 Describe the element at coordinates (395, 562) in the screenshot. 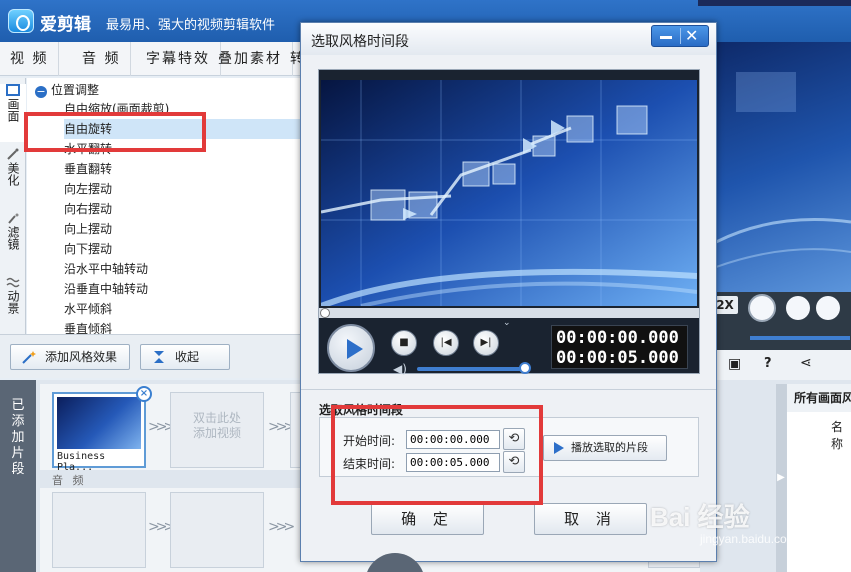

I see `scissors-handle` at that location.